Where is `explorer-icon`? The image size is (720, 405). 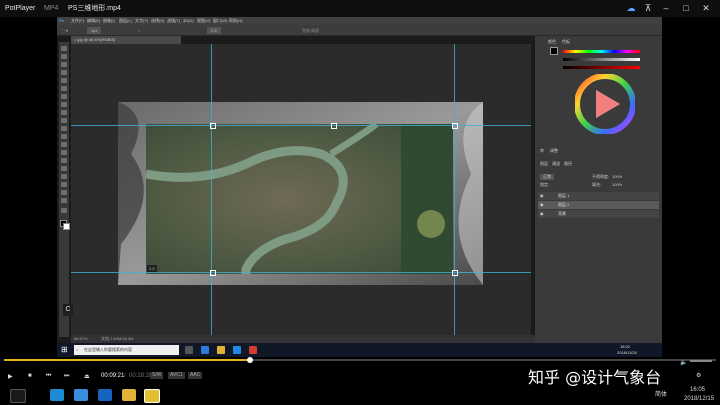 explorer-icon is located at coordinates (221, 350).